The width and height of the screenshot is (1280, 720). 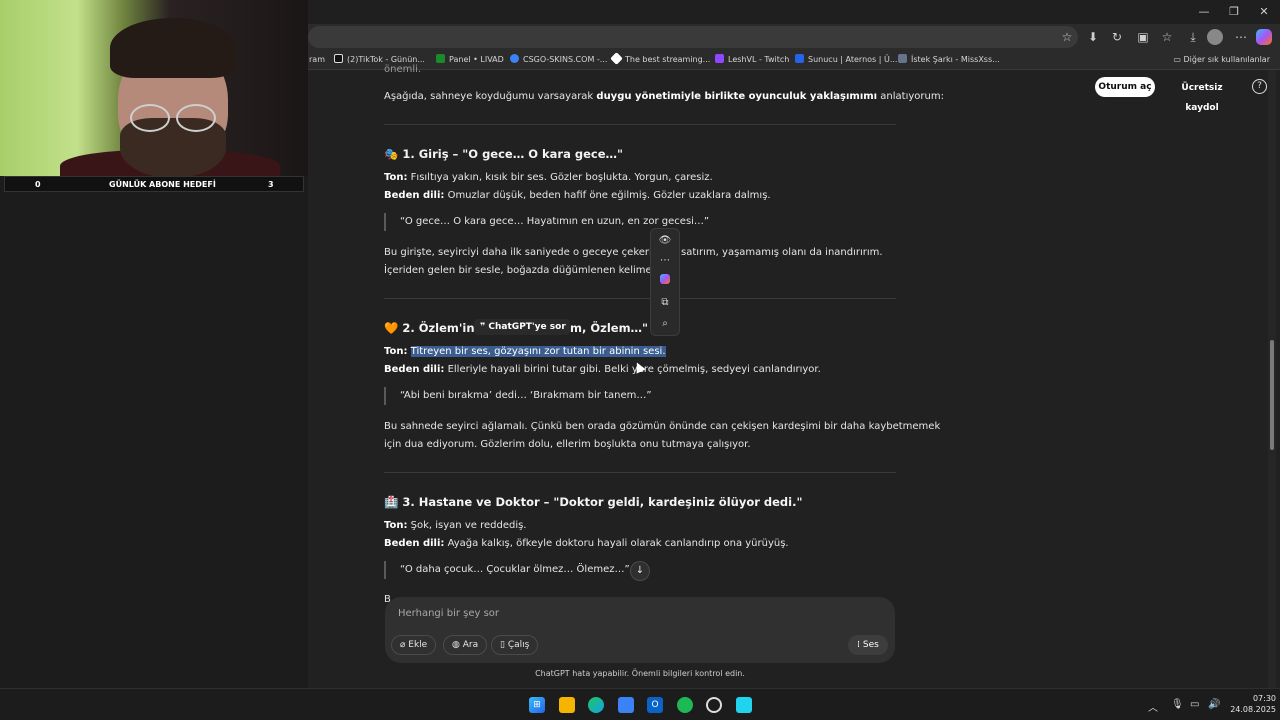 What do you see at coordinates (504, 645) in the screenshot?
I see `book-icon: ▯` at bounding box center [504, 645].